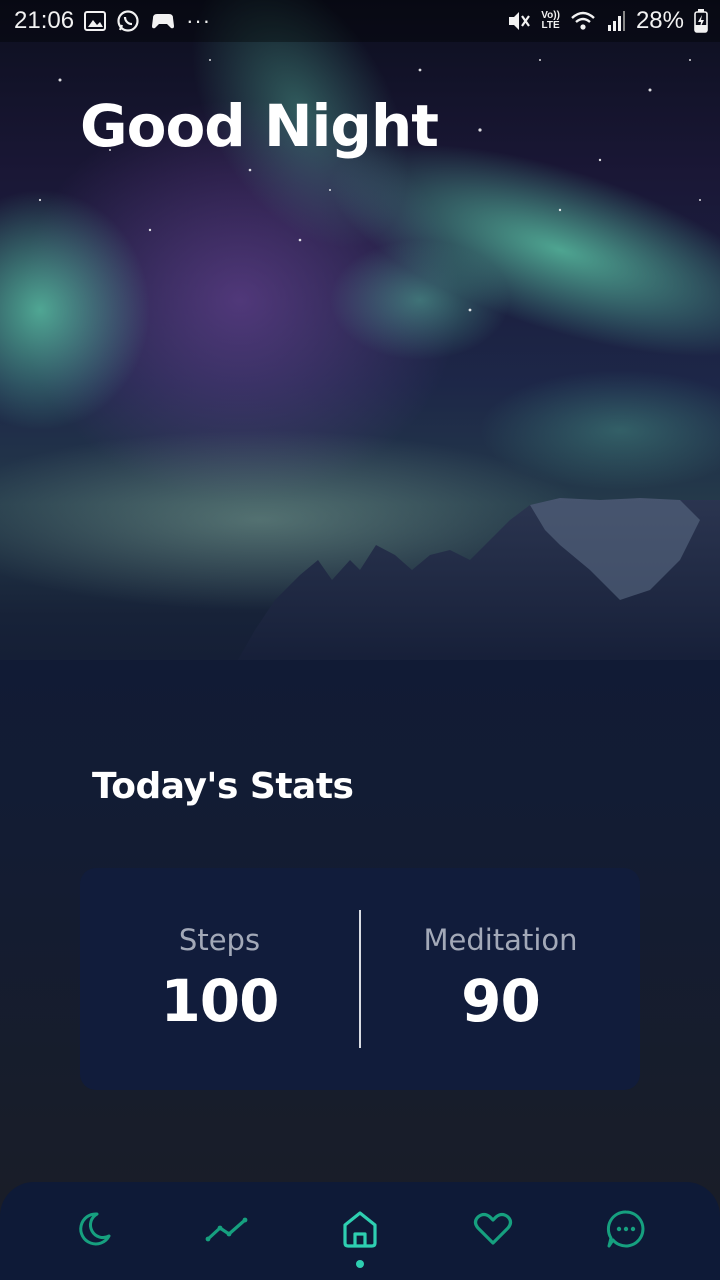 The width and height of the screenshot is (720, 1280). What do you see at coordinates (659, 20) in the screenshot?
I see `battery-percent: 28%` at bounding box center [659, 20].